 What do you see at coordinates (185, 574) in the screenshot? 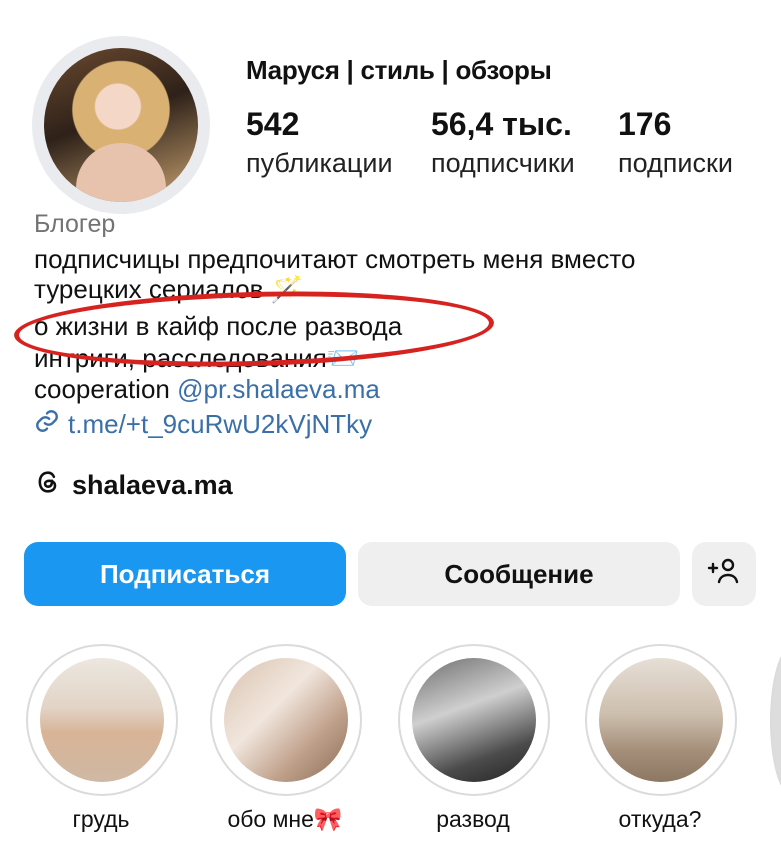
I see `follow-button: Подписаться` at bounding box center [185, 574].